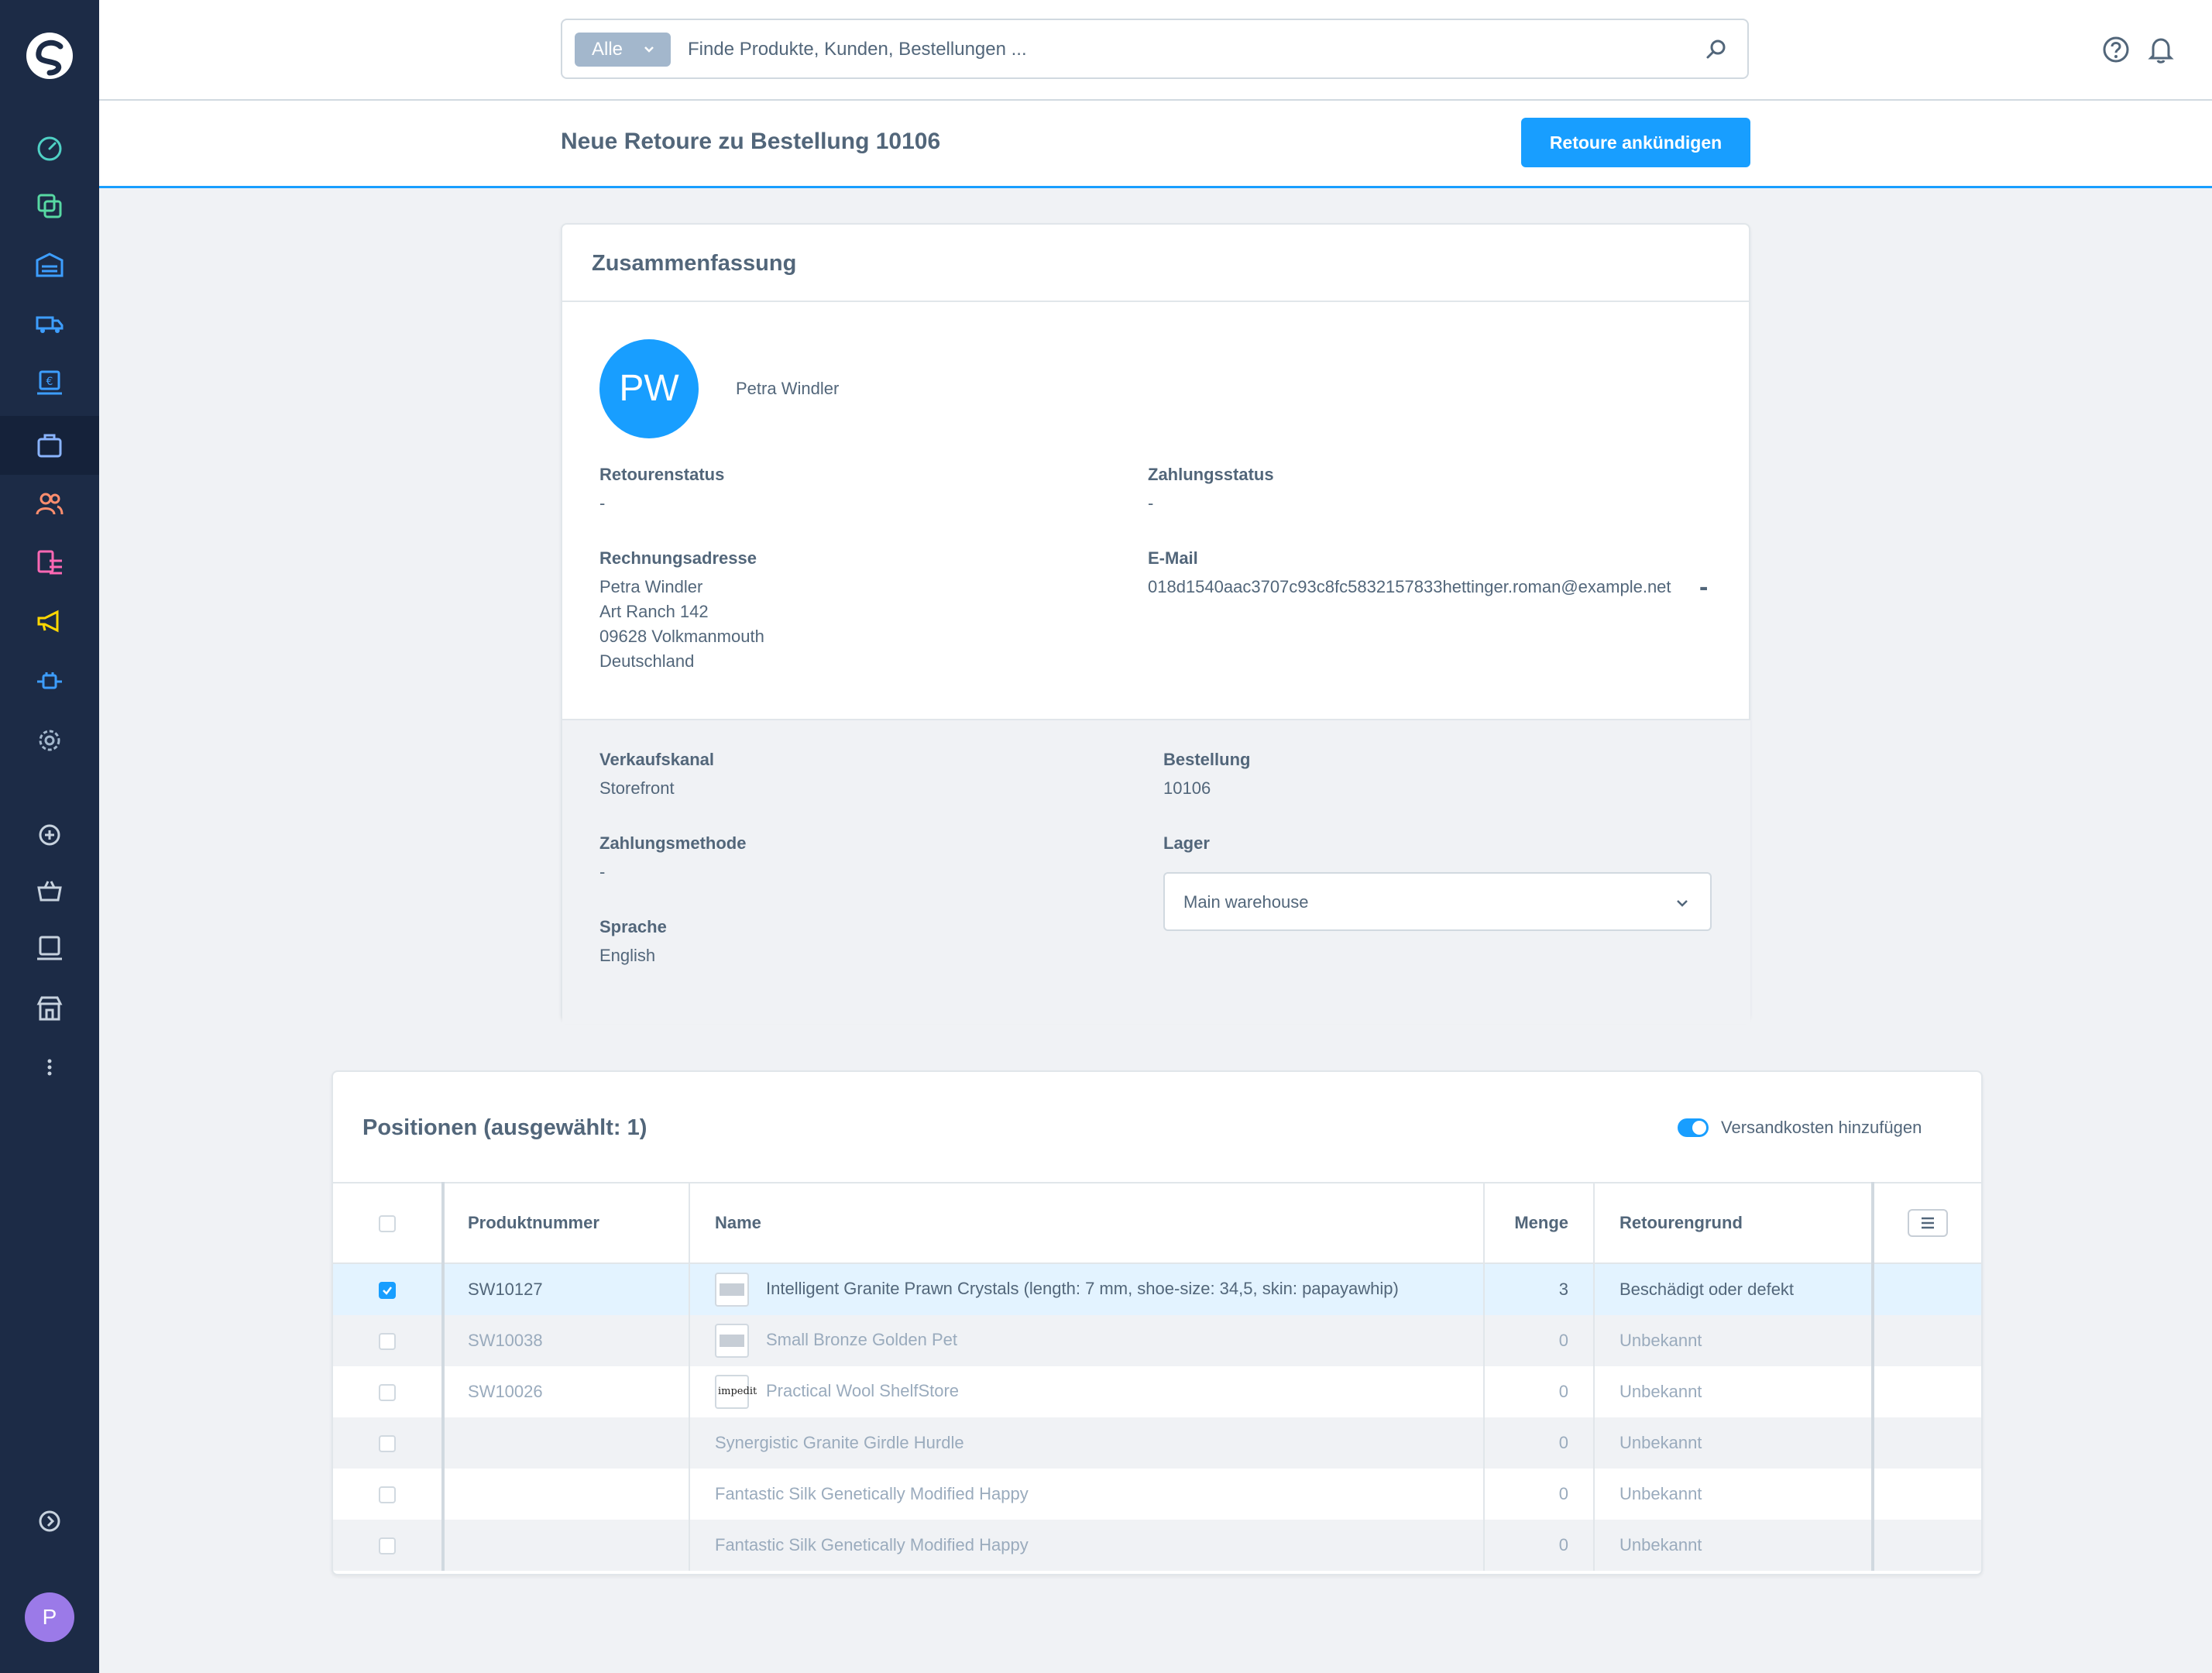 This screenshot has height=1673, width=2212. I want to click on column-header-quantity: Menge, so click(1539, 1223).